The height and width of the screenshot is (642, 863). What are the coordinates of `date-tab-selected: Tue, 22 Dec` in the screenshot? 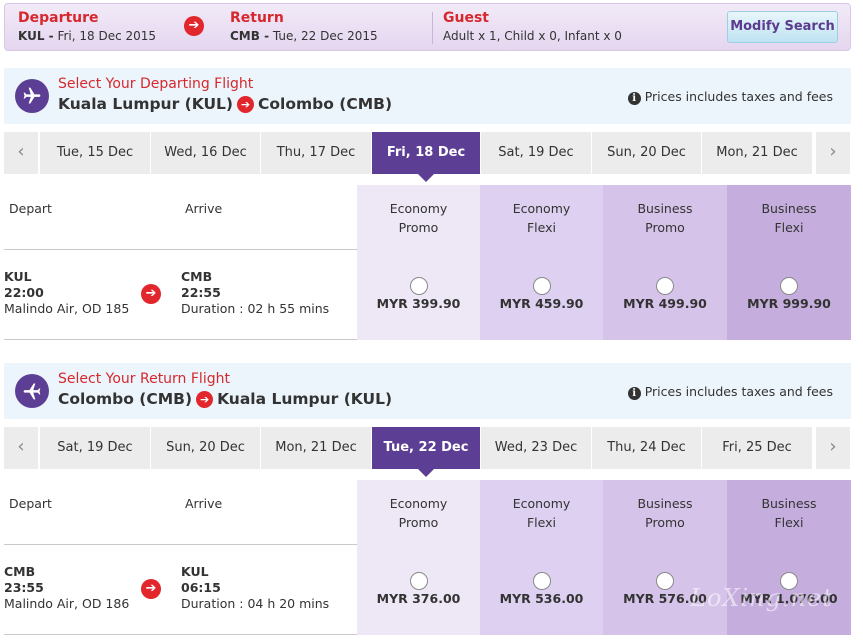 It's located at (426, 452).